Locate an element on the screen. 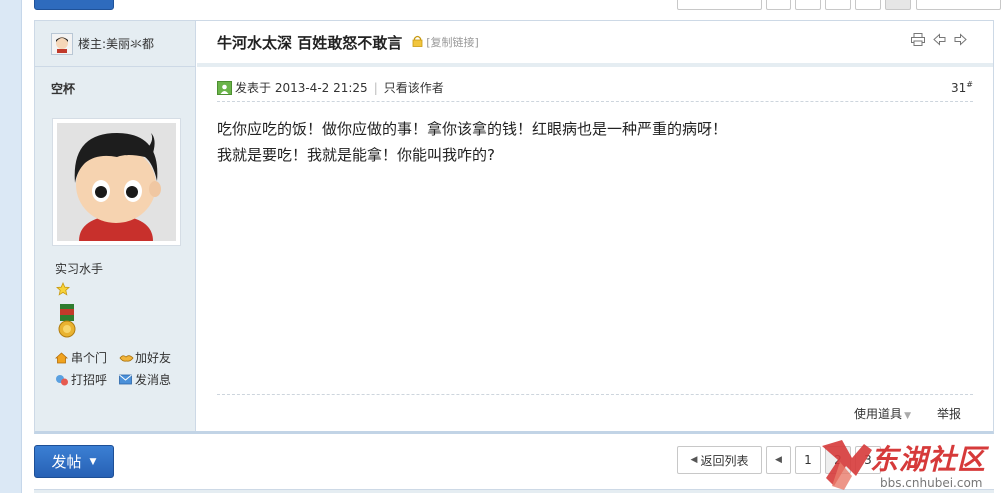 The image size is (1001, 493). op-header: 楼主: 美丽氺都 is located at coordinates (115, 44).